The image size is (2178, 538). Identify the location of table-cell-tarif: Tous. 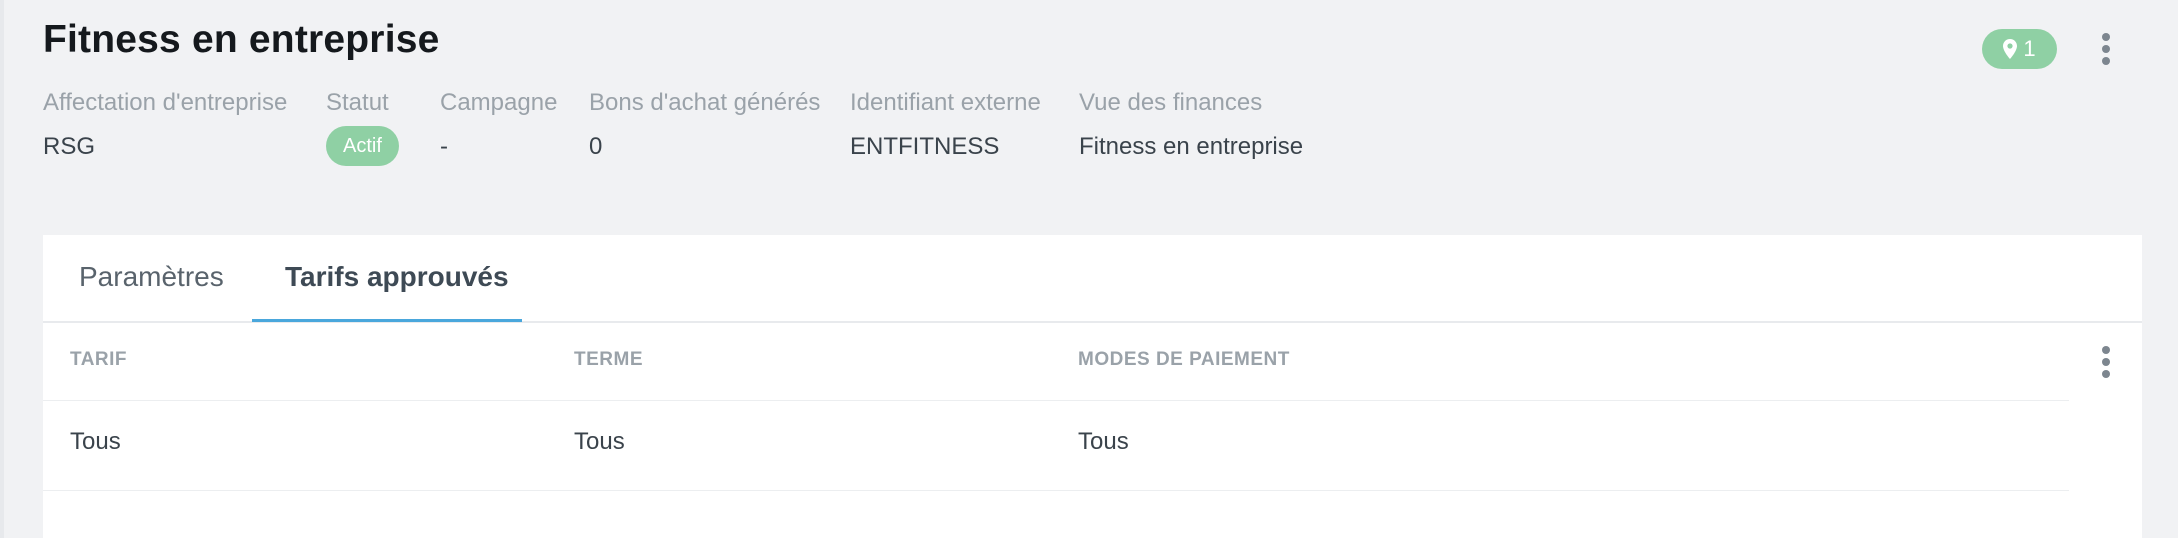
(95, 441).